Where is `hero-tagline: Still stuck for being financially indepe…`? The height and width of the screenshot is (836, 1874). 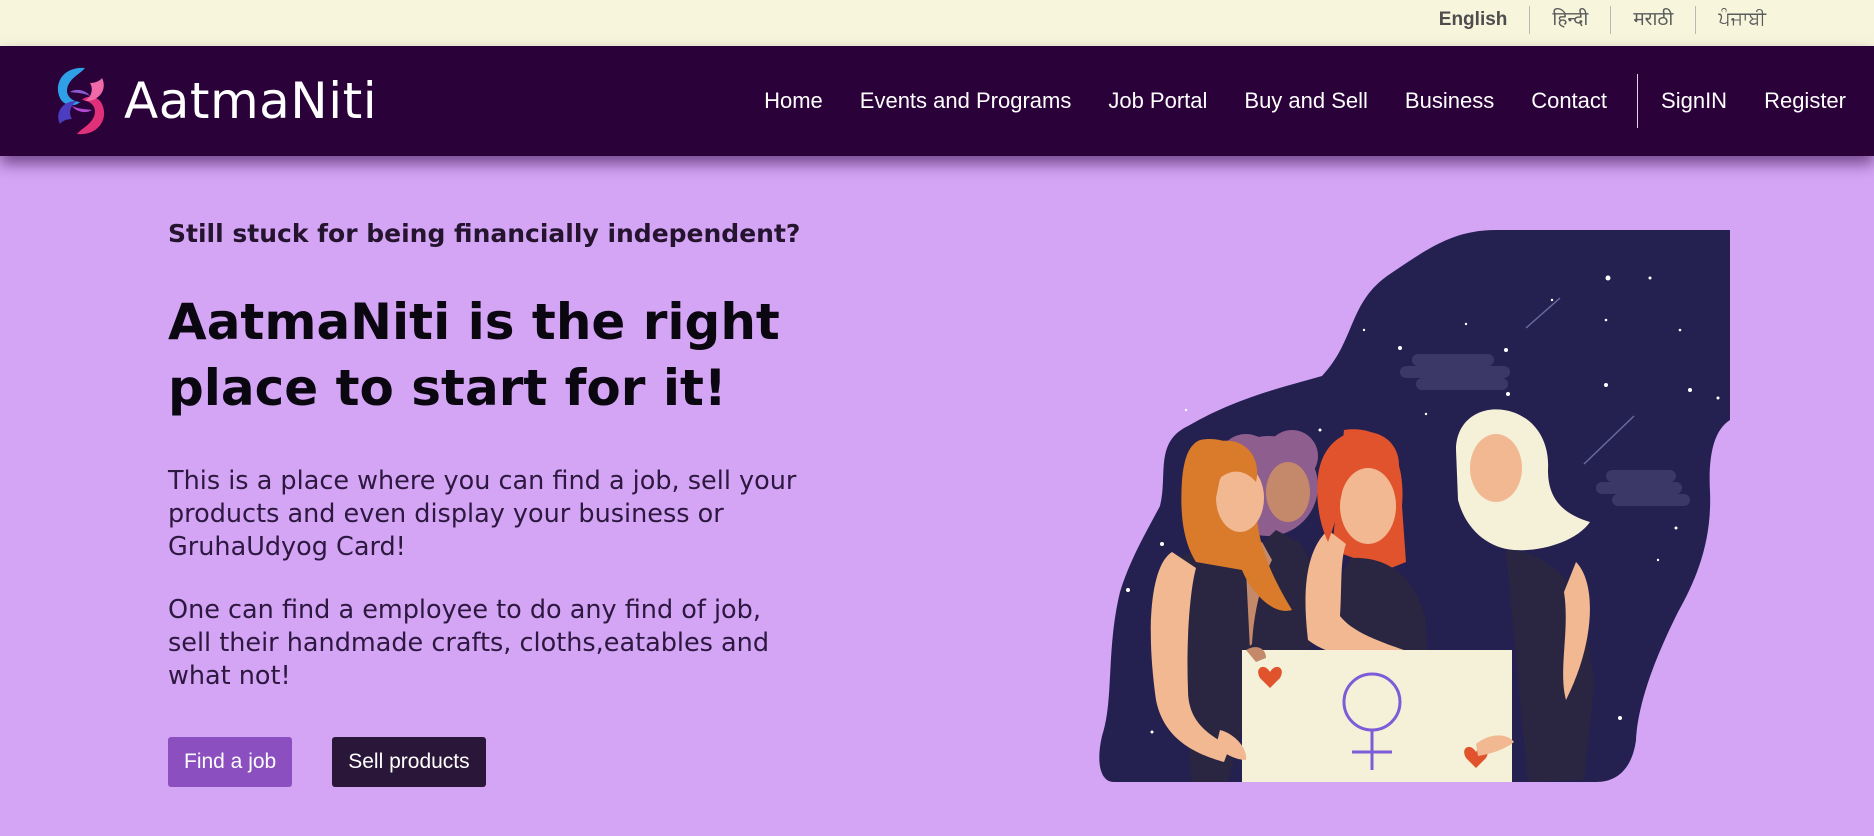
hero-tagline: Still stuck for being financially indepe… is located at coordinates (484, 233).